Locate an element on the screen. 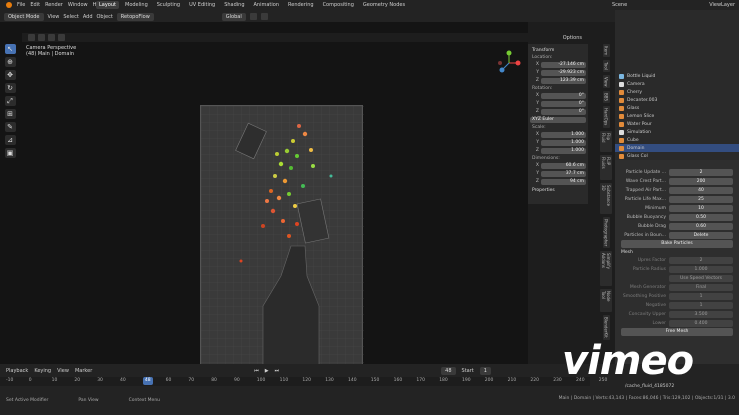  property-row: Trapped Air Part... 40 is located at coordinates (677, 190).